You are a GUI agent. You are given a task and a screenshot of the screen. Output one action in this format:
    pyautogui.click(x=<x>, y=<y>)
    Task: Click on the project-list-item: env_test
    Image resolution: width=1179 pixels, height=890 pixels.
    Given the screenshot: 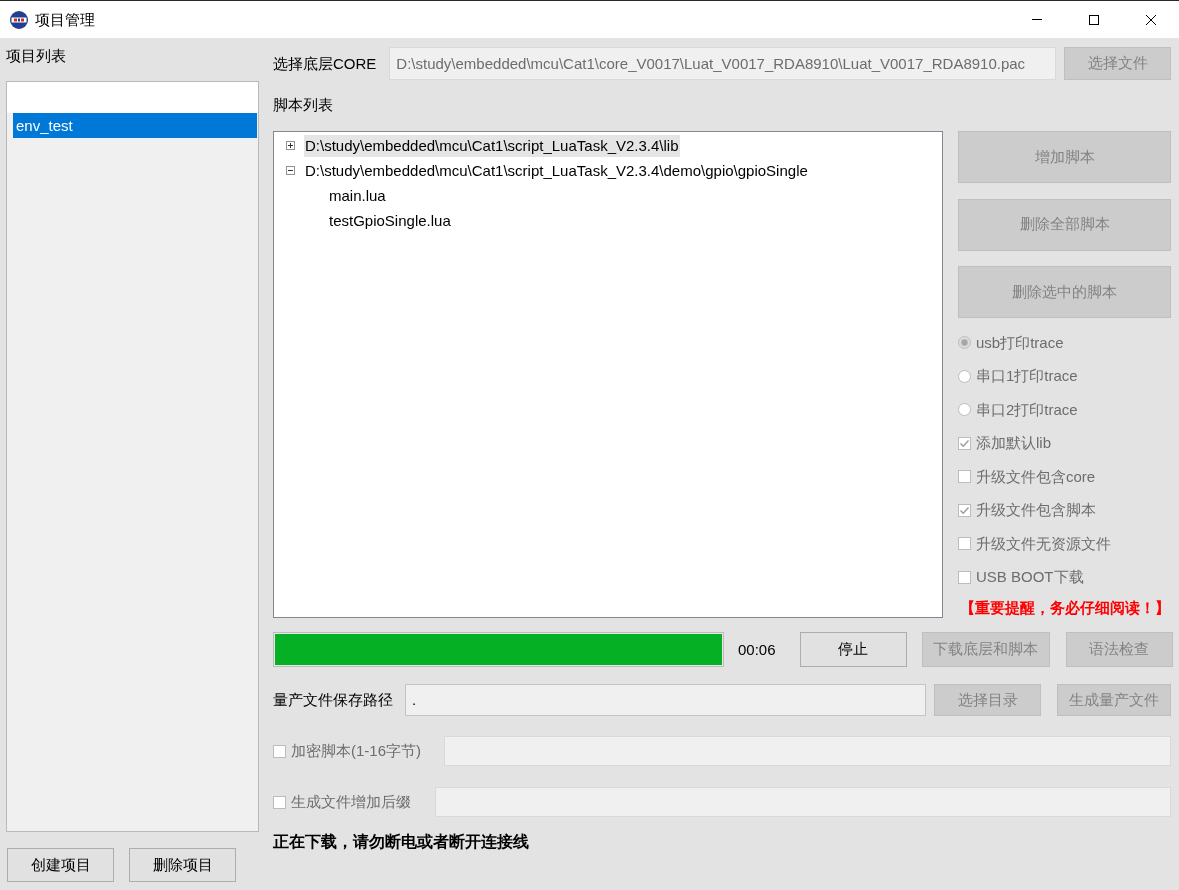 What is the action you would take?
    pyautogui.click(x=135, y=125)
    